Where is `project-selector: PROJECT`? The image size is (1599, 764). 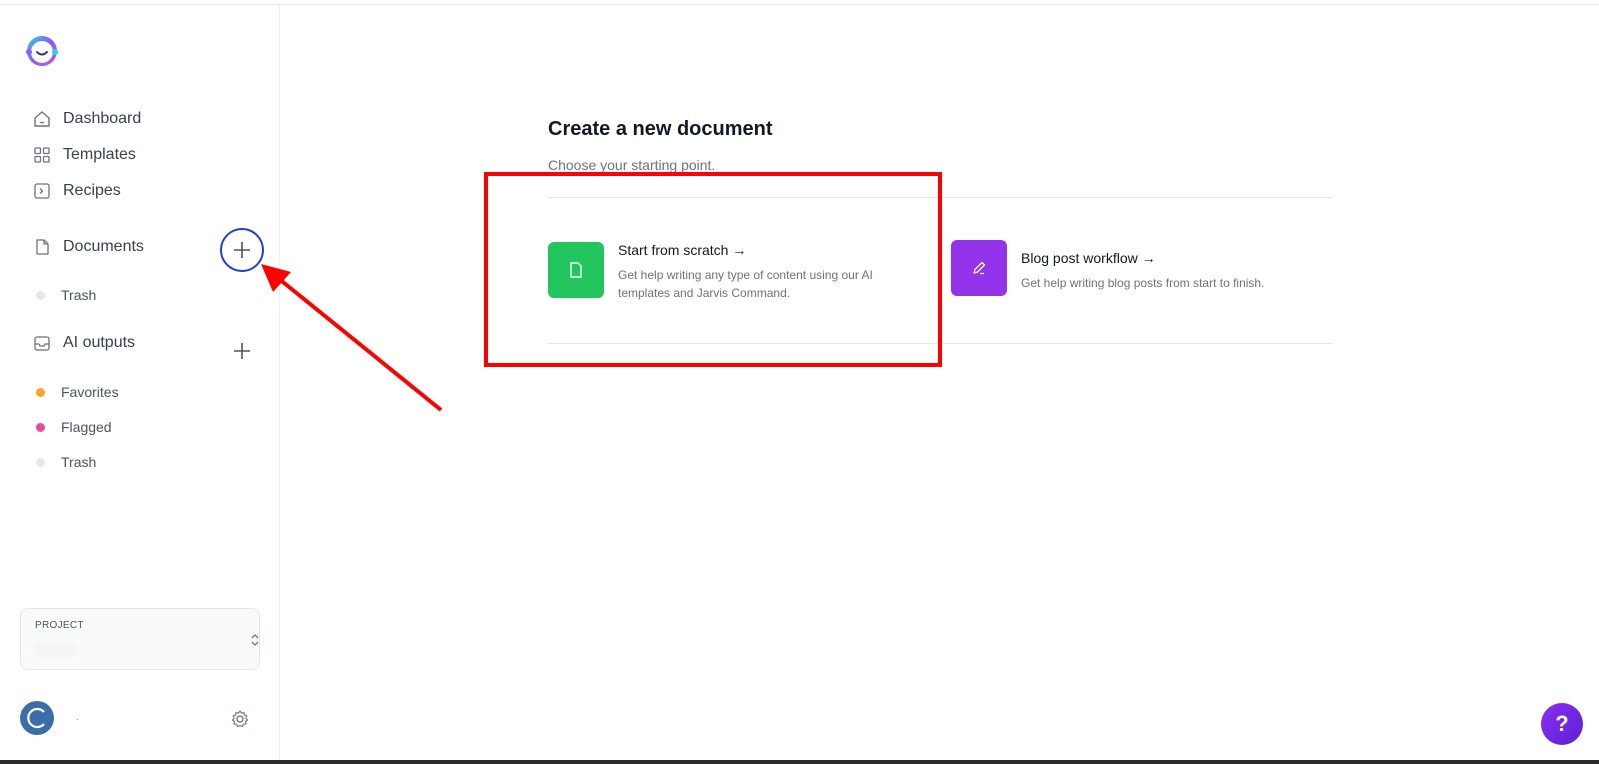 project-selector: PROJECT is located at coordinates (140, 639).